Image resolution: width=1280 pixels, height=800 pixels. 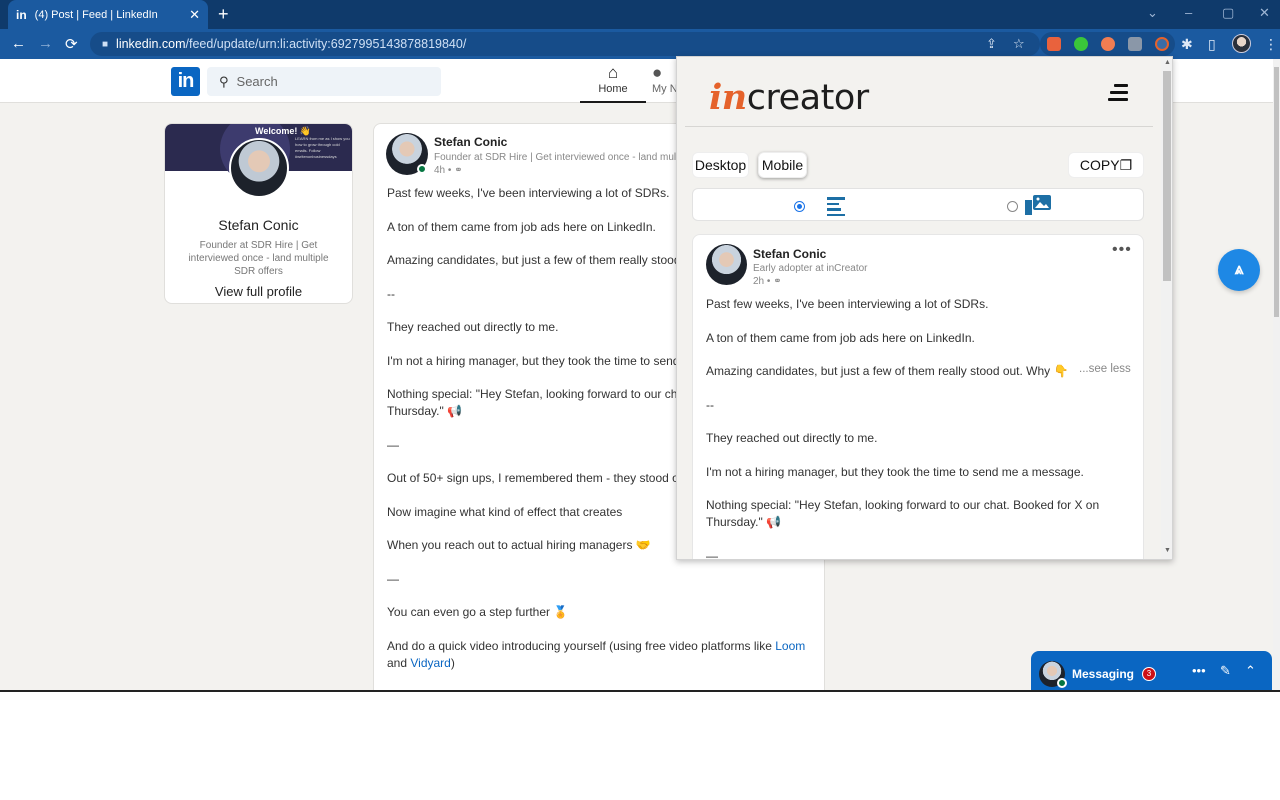 I want to click on view-full-profile-link: View full profile, so click(x=258, y=291).